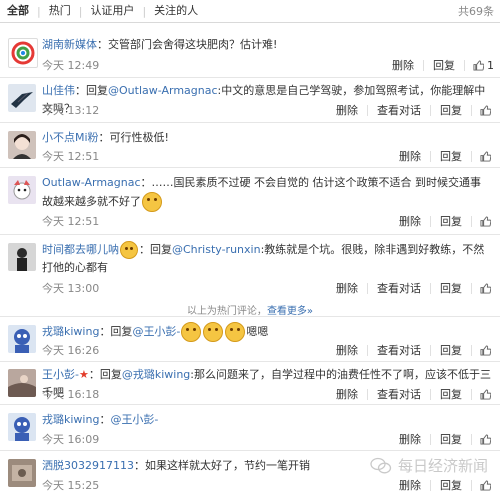  I want to click on comment-body: ：如果这样就太好了，节约一笔开销, so click(222, 465).